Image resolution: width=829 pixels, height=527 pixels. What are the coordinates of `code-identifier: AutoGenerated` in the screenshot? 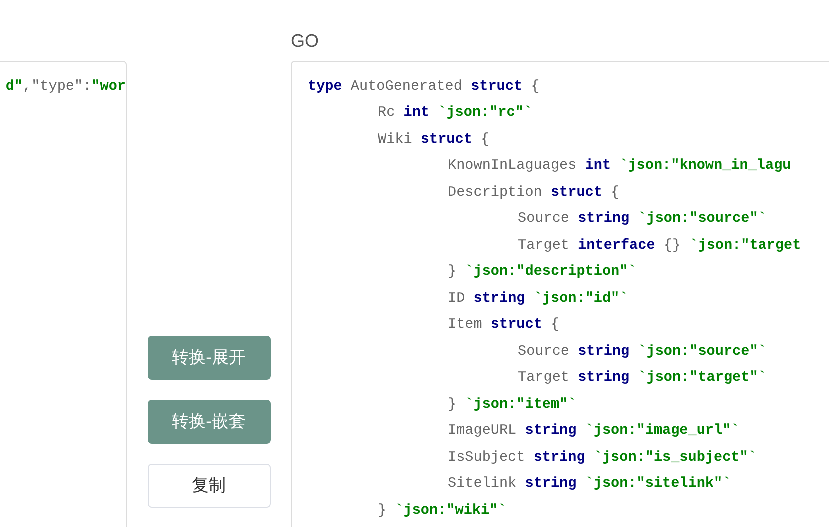 It's located at (406, 87).